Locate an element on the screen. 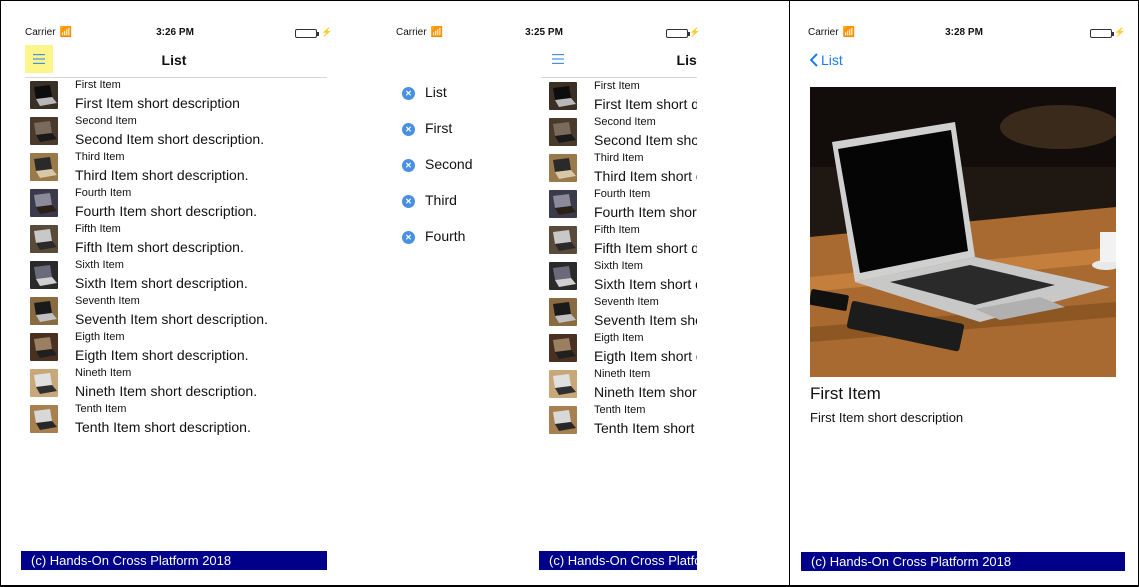 Image resolution: width=1139 pixels, height=587 pixels. status-bar: Carrier 📶 3:26 PM ⚡ is located at coordinates (180, 34).